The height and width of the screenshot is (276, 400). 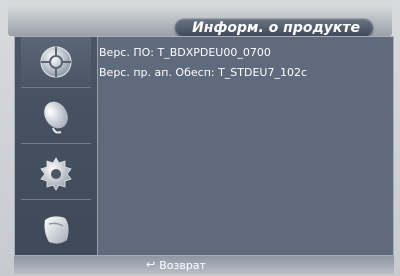 I want to click on sidebar-item-channel, so click(x=56, y=118).